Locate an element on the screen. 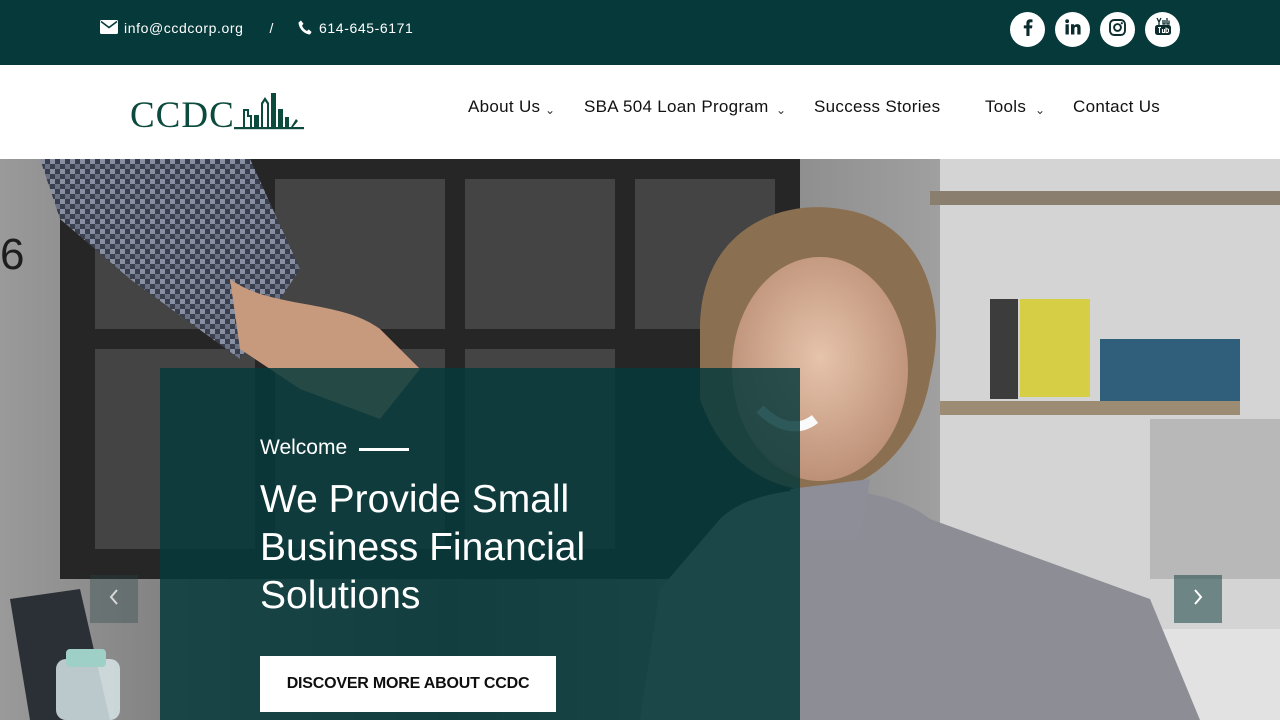 Image resolution: width=1280 pixels, height=720 pixels. chevron-left-icon is located at coordinates (114, 599).